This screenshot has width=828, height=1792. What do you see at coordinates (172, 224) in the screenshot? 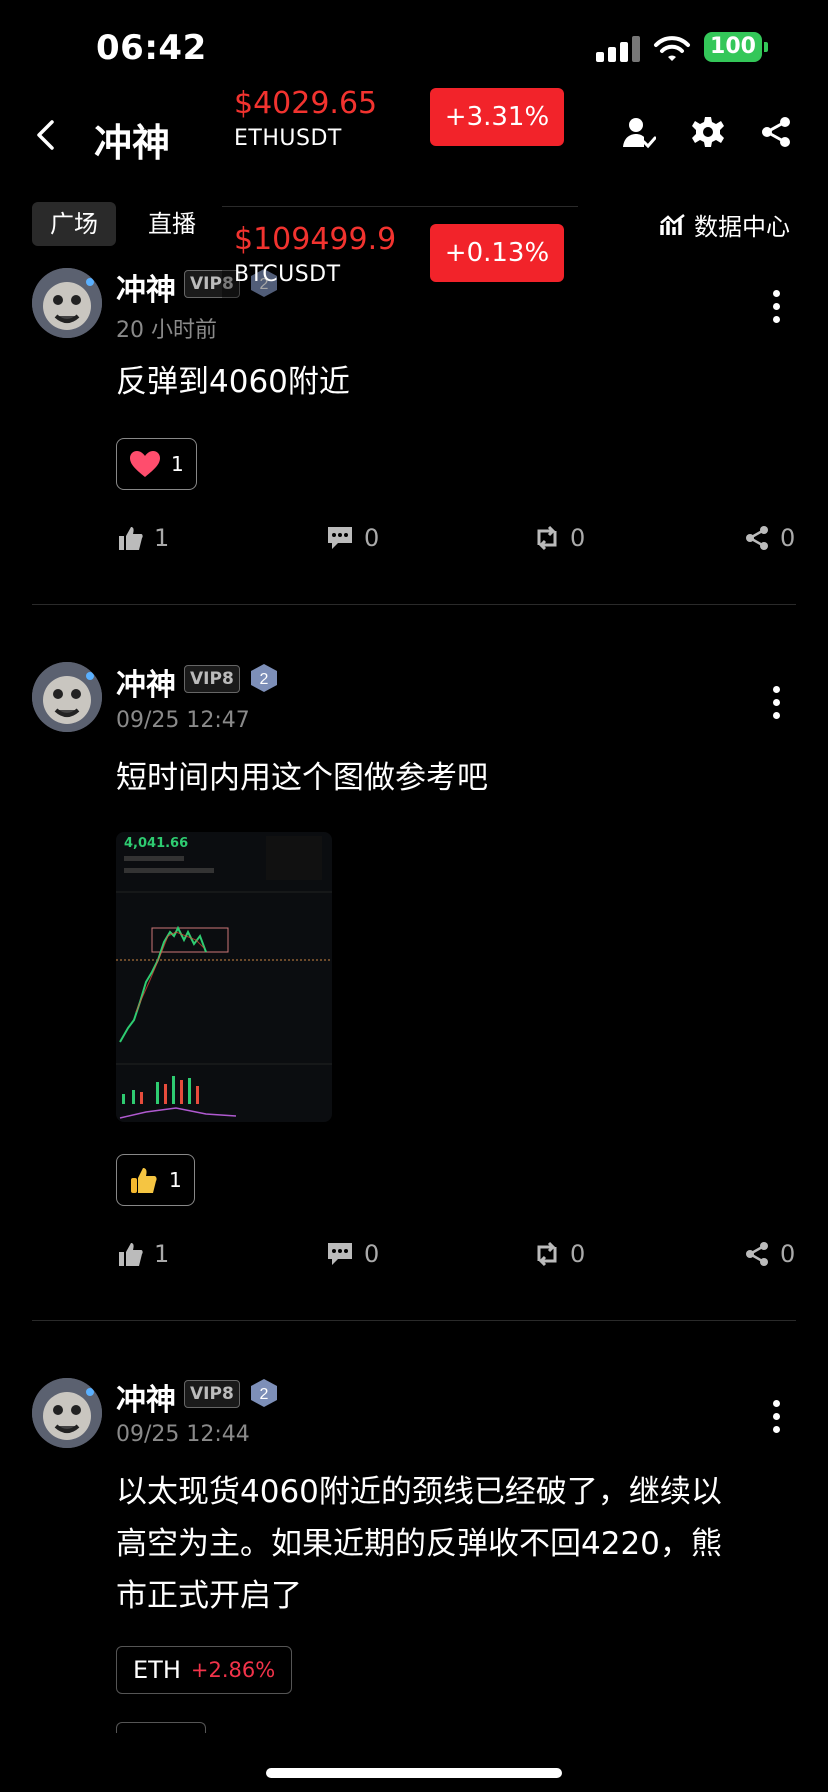
I see `tab-live: 直播` at bounding box center [172, 224].